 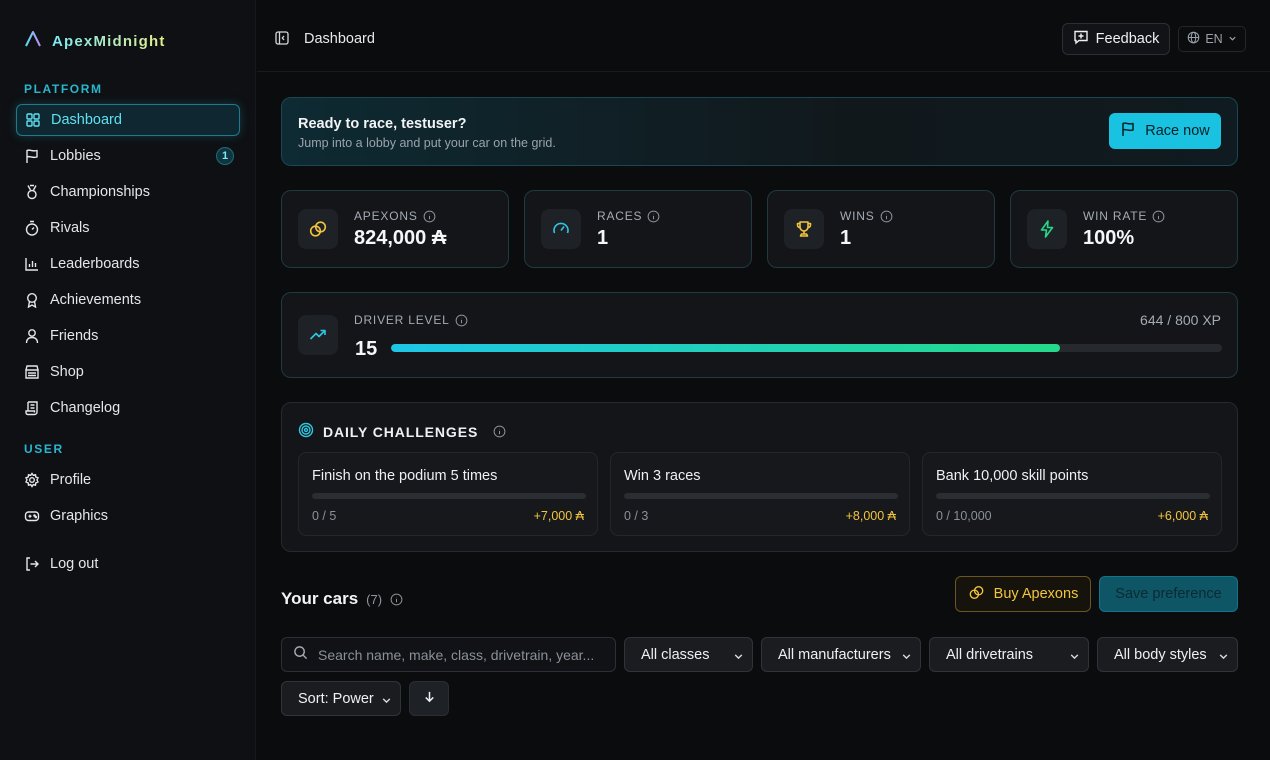 I want to click on coins-icon, so click(x=318, y=229).